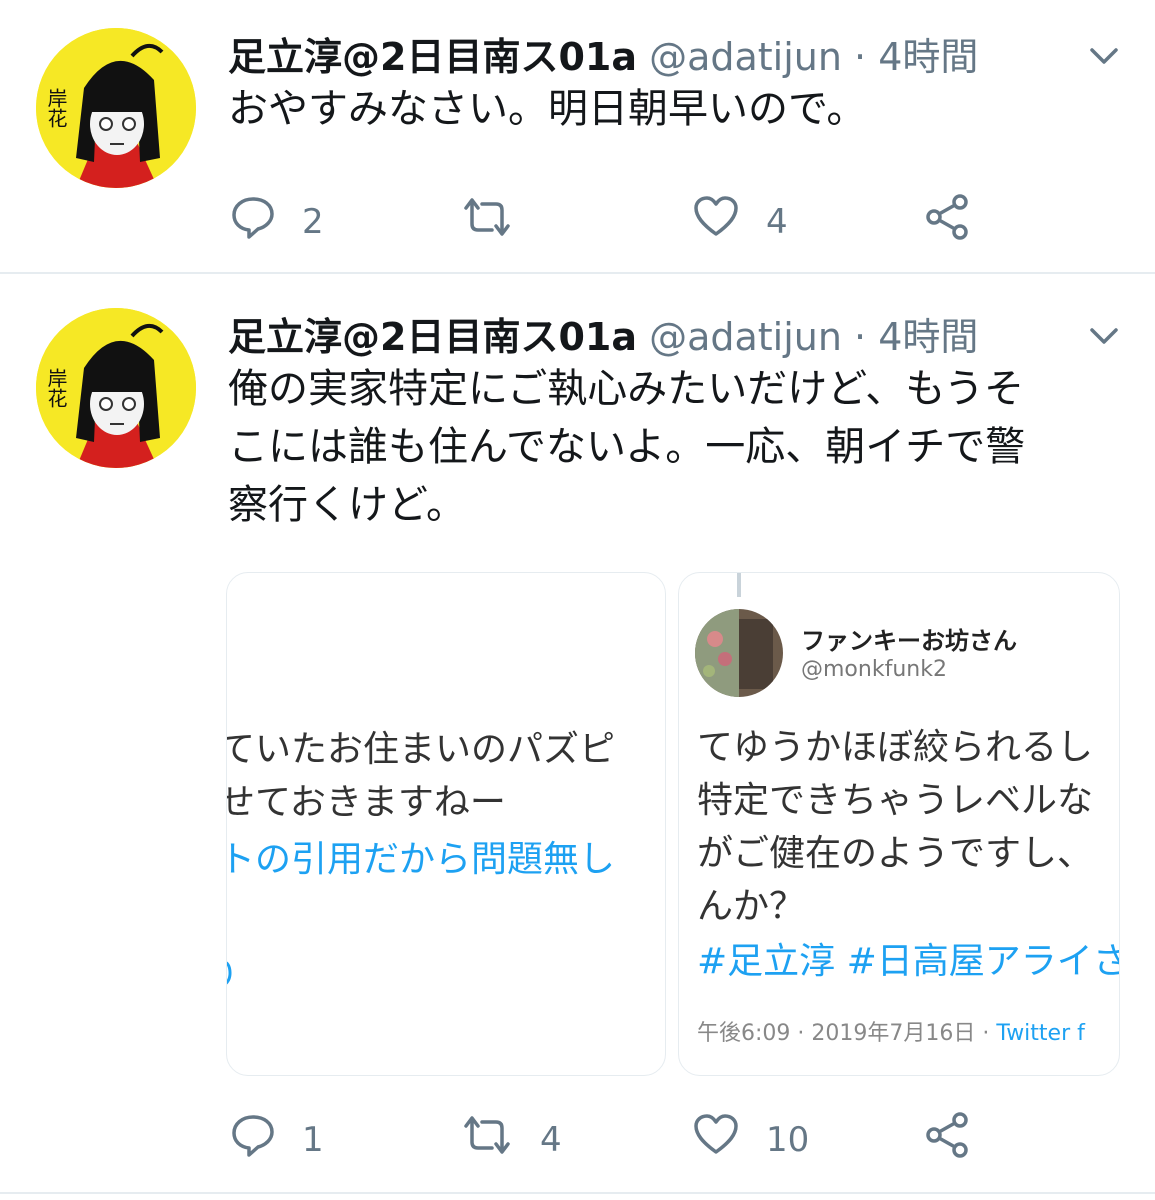  I want to click on tweet-text-line: 俺の実家特定にご執心みたいだけど、もうそ, so click(626, 389).